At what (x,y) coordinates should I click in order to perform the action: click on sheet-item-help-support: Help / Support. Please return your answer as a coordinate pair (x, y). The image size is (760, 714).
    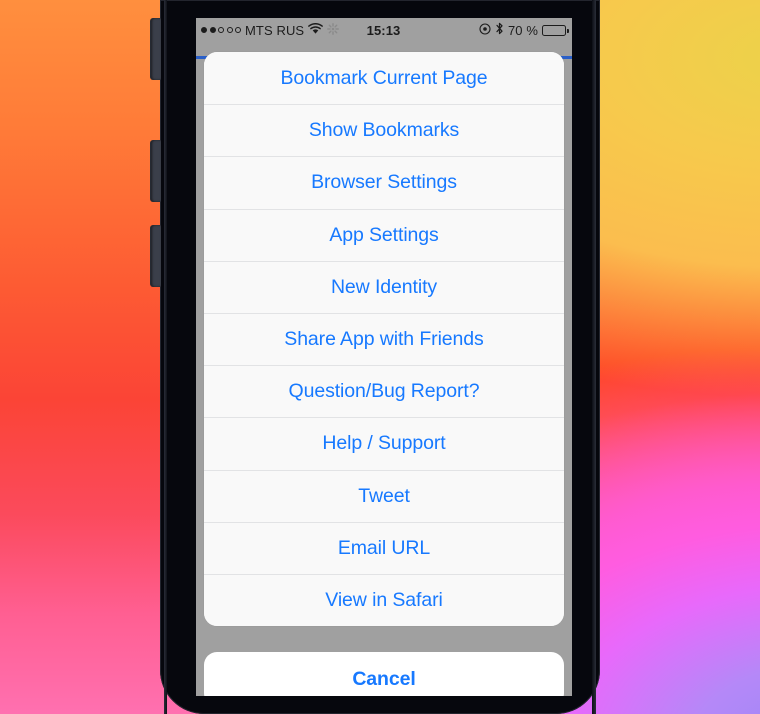
    Looking at the image, I should click on (384, 443).